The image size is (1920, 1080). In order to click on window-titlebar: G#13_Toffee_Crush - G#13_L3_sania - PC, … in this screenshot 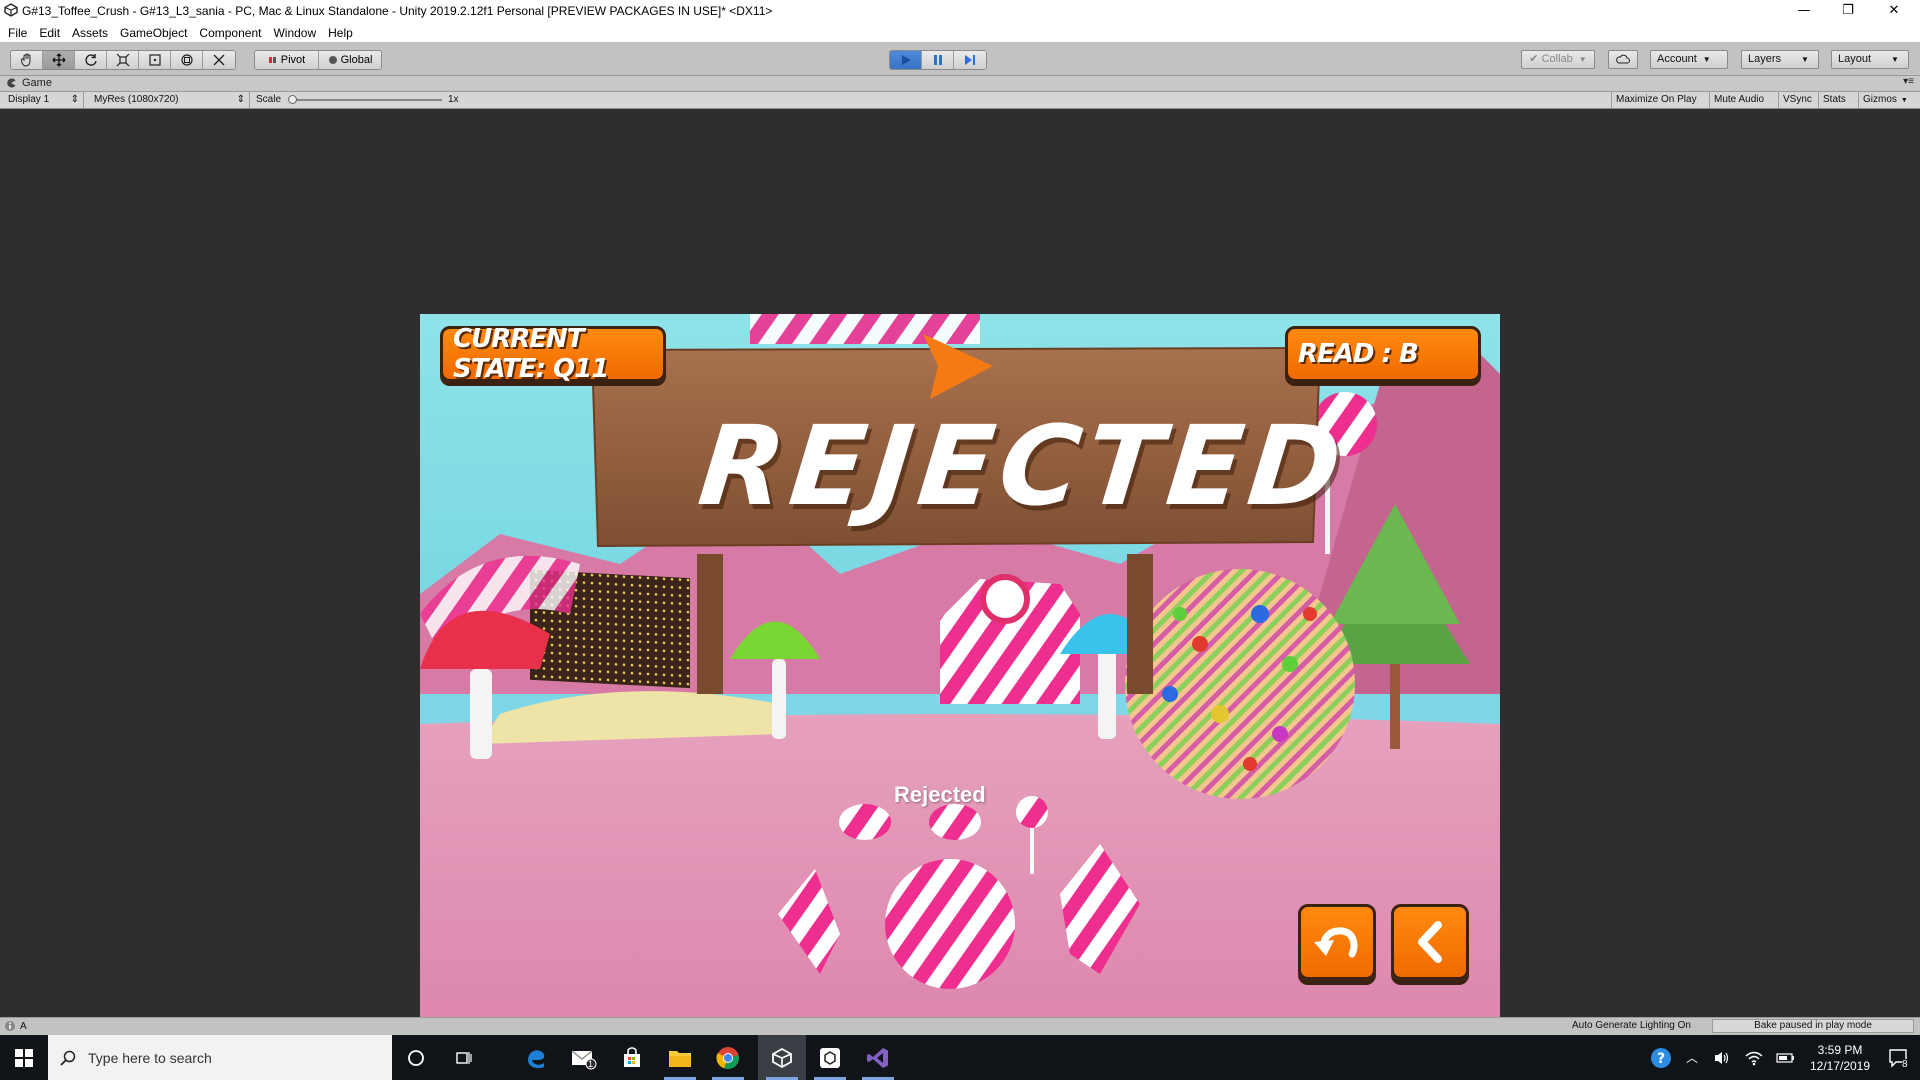, I will do `click(960, 11)`.